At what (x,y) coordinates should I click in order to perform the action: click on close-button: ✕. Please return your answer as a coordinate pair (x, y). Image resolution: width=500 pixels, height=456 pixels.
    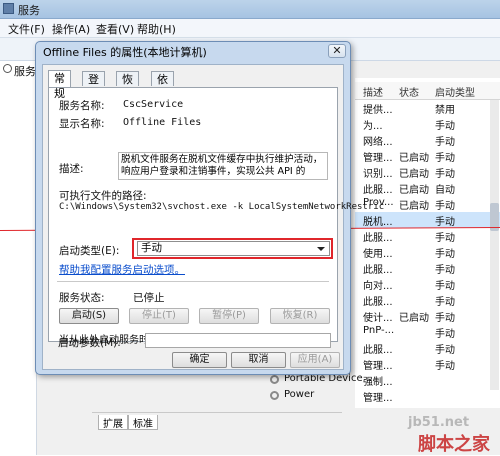
    Looking at the image, I should click on (337, 51).